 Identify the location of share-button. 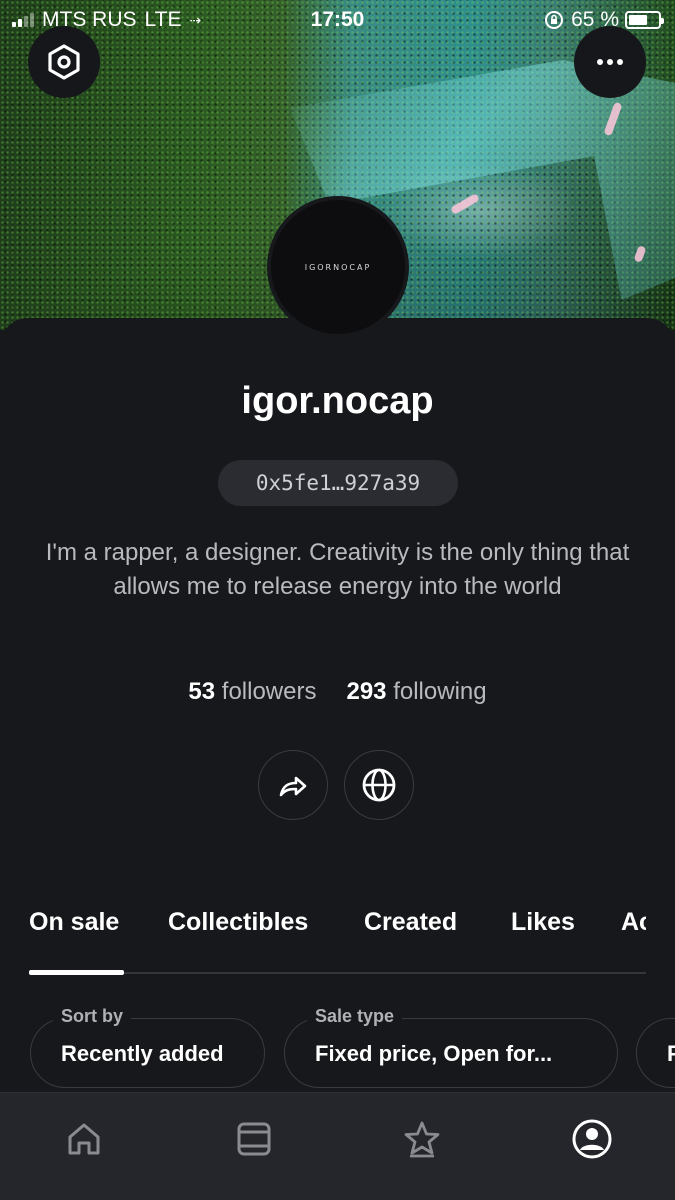
(293, 785).